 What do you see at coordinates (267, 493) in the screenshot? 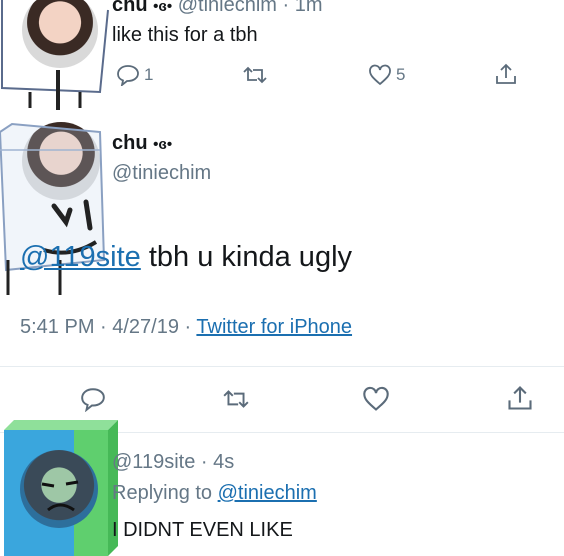
I see `replying-to-link: @tiniechim` at bounding box center [267, 493].